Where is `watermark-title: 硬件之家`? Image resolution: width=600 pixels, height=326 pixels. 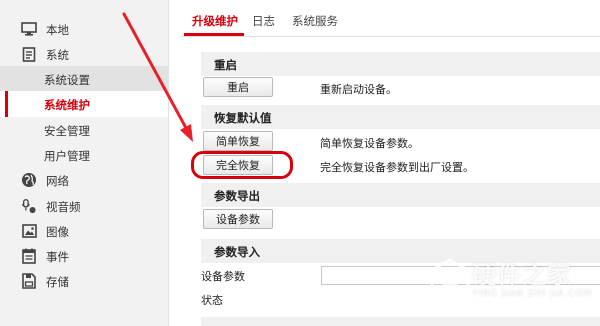 watermark-title: 硬件之家 is located at coordinates (522, 275).